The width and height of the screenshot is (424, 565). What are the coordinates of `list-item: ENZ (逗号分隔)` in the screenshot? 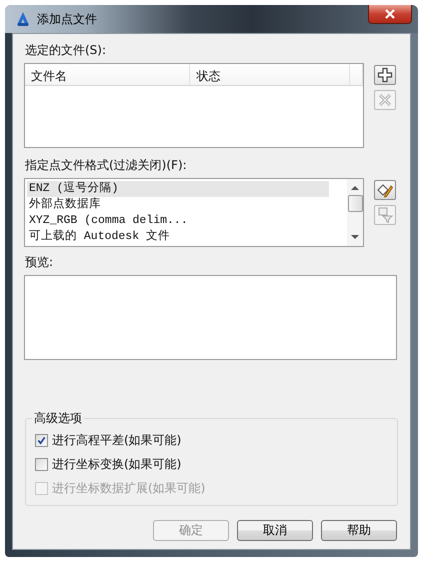 It's located at (178, 189).